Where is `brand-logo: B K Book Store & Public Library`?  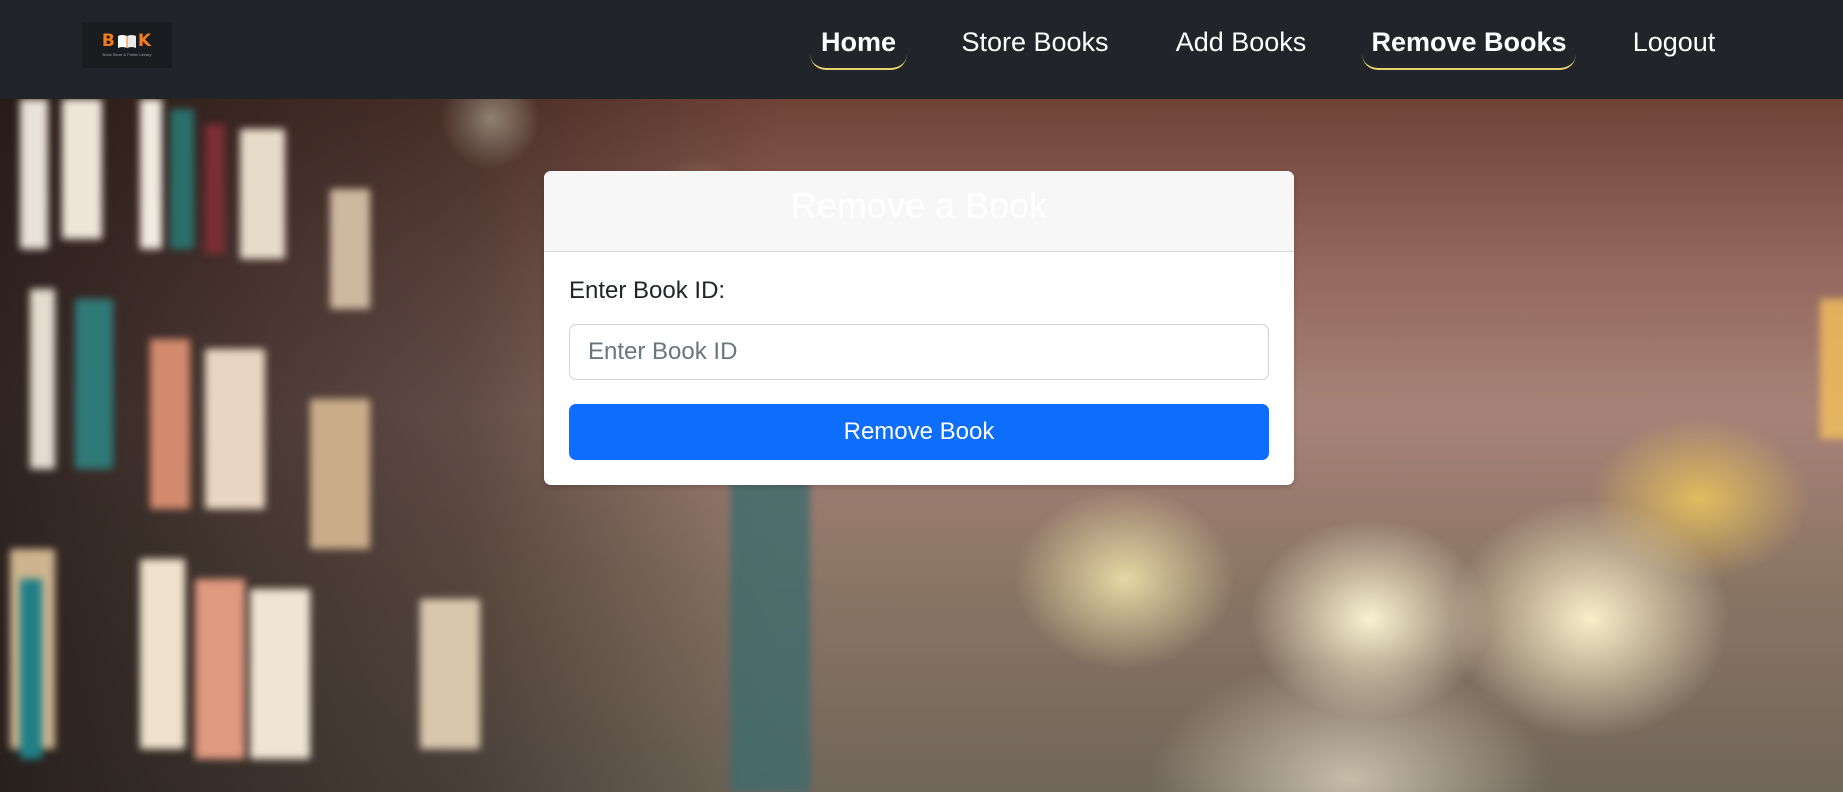 brand-logo: B K Book Store & Public Library is located at coordinates (127, 45).